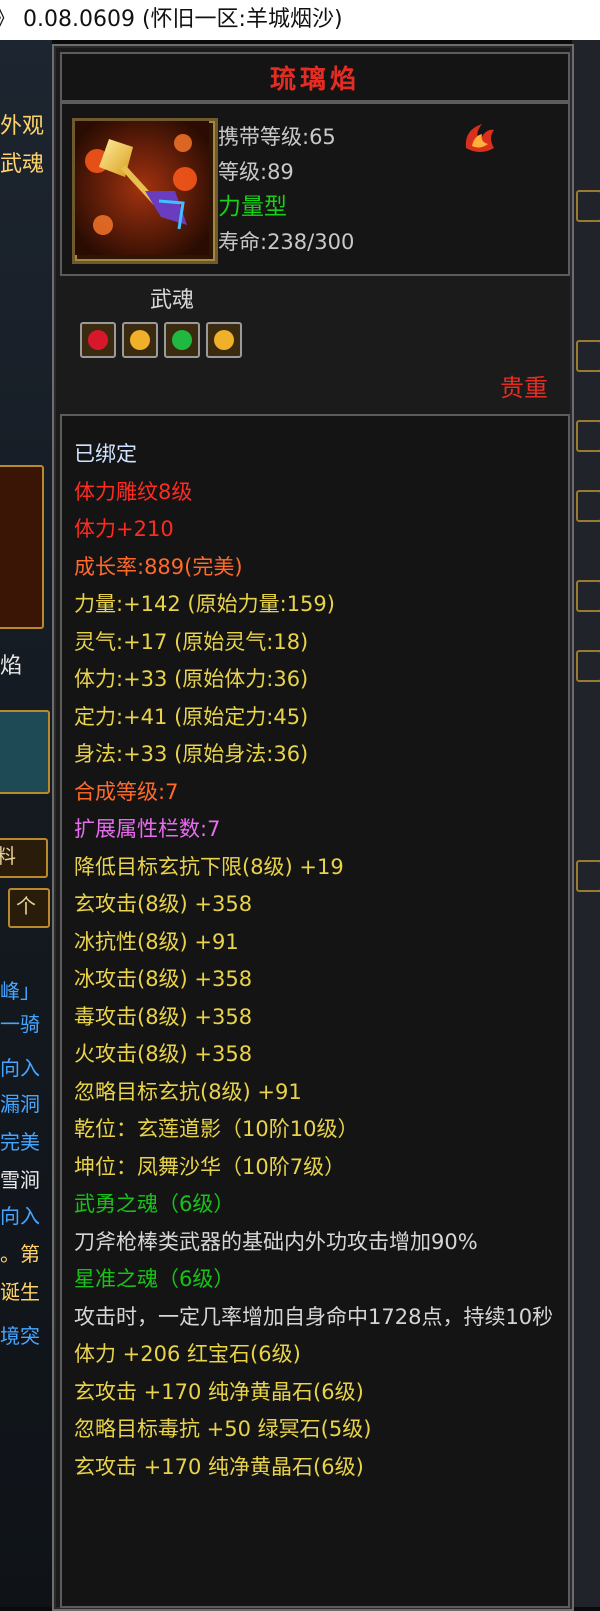 Image resolution: width=600 pixels, height=1611 pixels. Describe the element at coordinates (479, 138) in the screenshot. I see `flame-wing-icon` at that location.